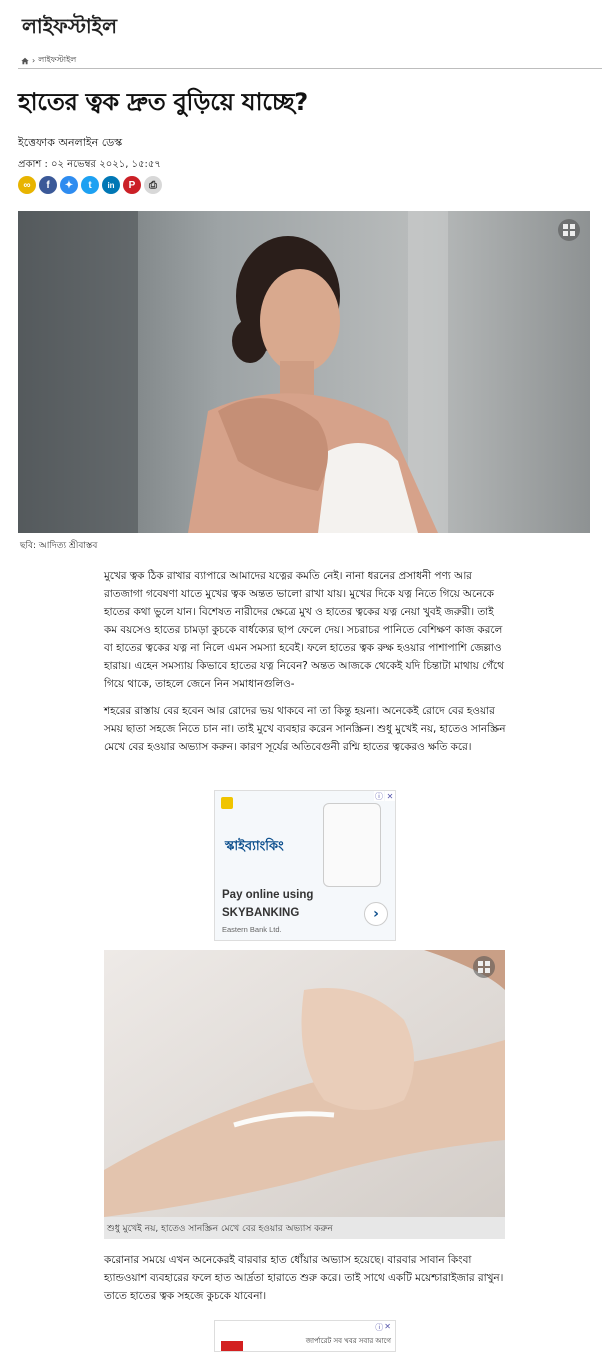  I want to click on linkedin-icon: in, so click(111, 185).